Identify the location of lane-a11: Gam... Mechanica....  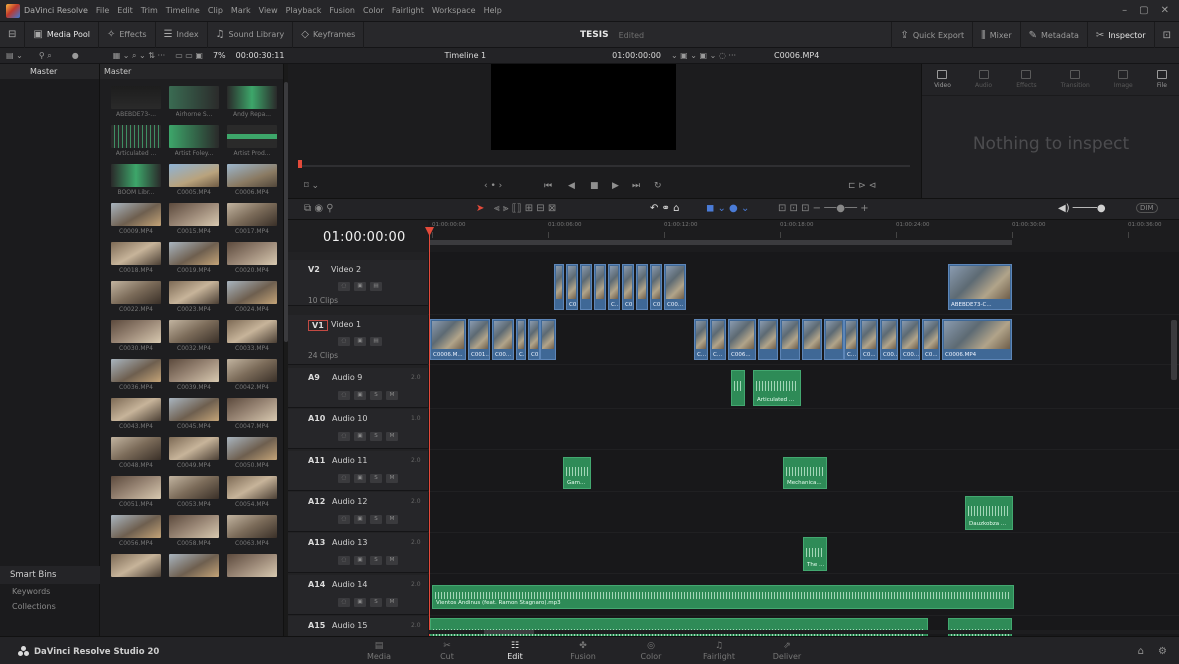
(803, 471).